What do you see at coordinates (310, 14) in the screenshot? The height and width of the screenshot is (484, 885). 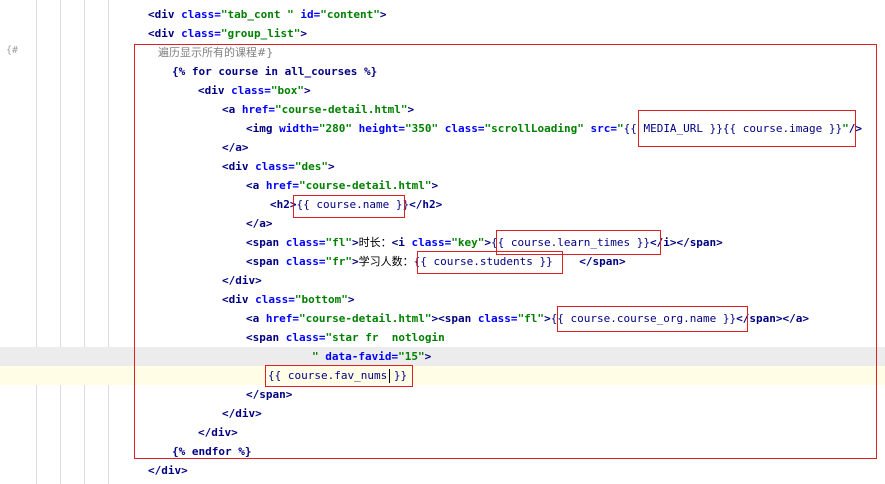 I see `code-token: id=` at bounding box center [310, 14].